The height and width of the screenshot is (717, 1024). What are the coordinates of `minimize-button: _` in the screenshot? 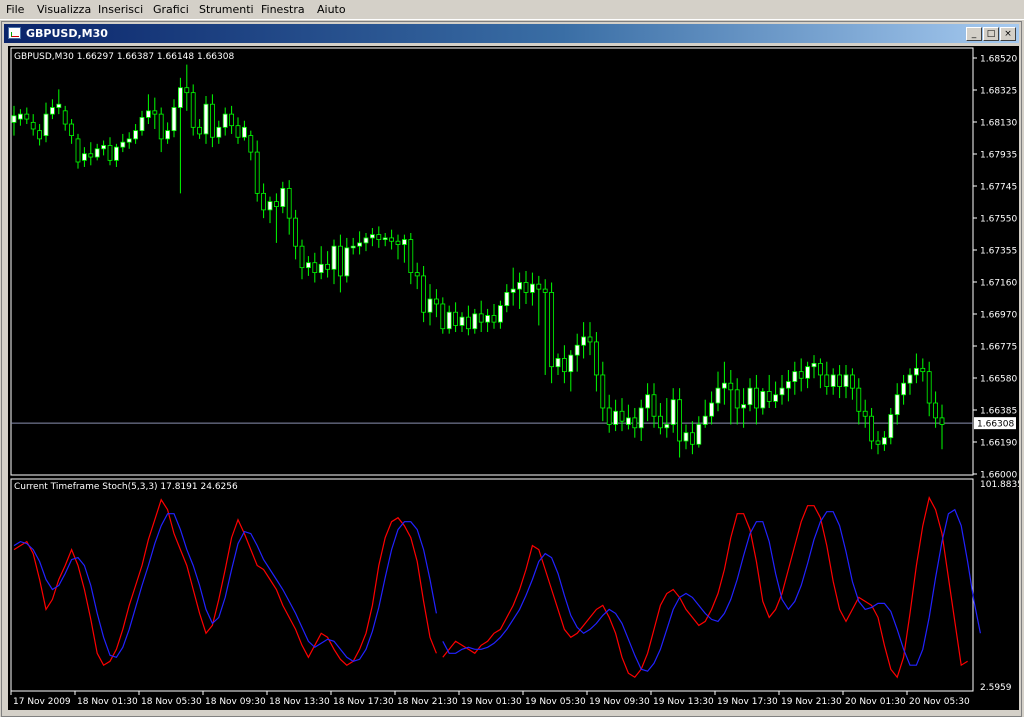 It's located at (974, 34).